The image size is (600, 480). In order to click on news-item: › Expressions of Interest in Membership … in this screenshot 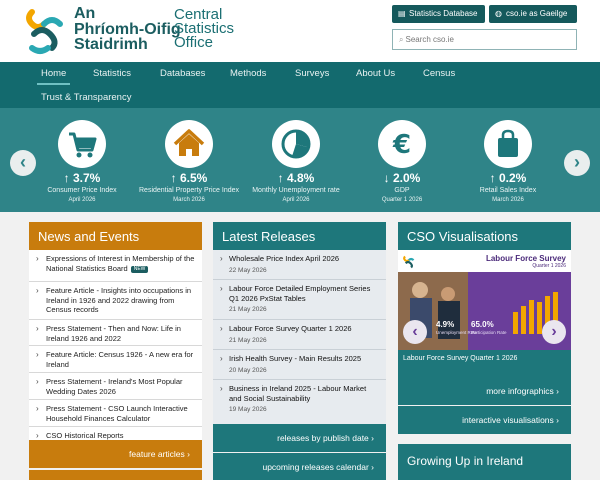, I will do `click(115, 266)`.